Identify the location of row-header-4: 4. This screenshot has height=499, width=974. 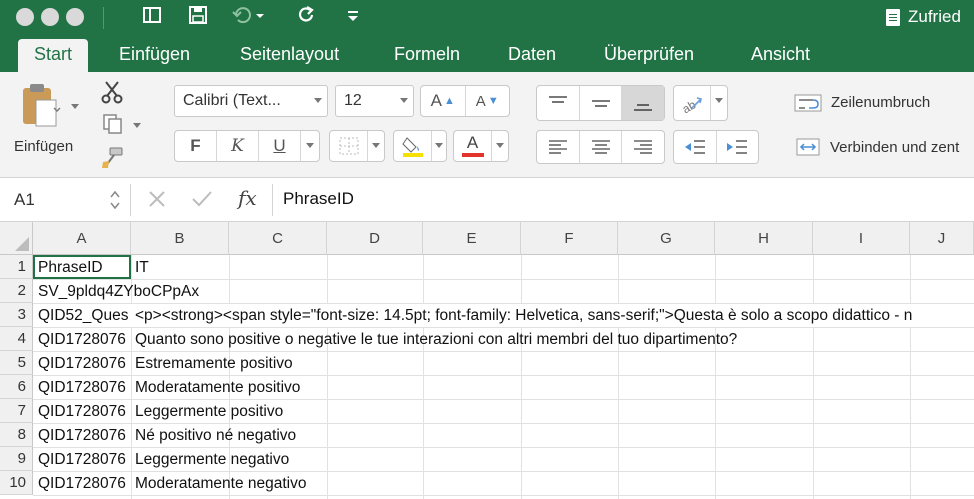
(16, 339).